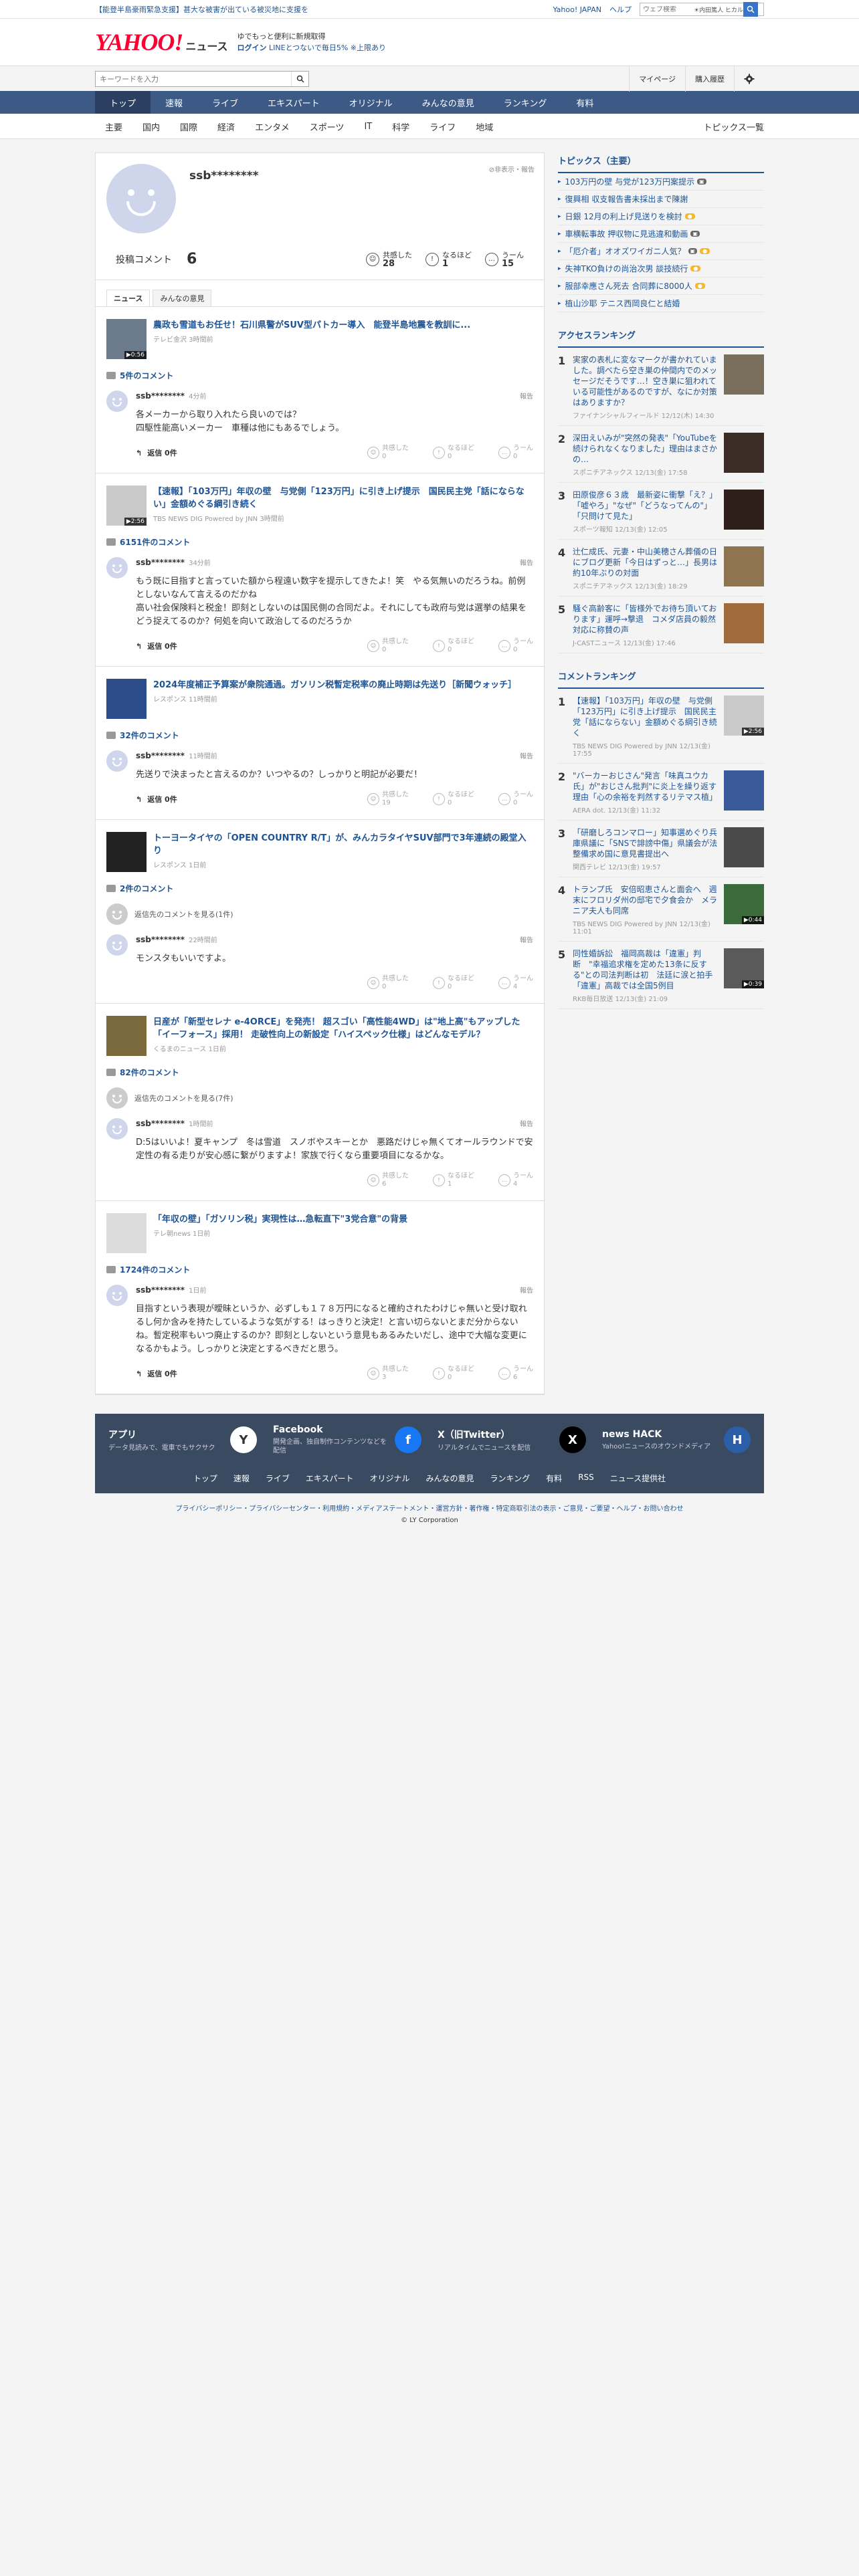 The height and width of the screenshot is (2576, 859). I want to click on nav-tab-opinions: みんなの意見, so click(448, 102).